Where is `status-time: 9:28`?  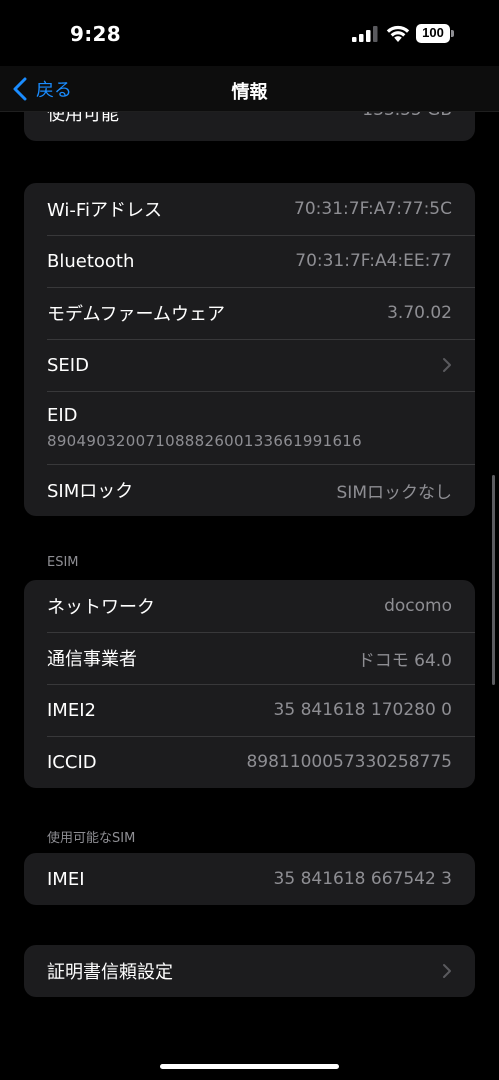 status-time: 9:28 is located at coordinates (95, 34).